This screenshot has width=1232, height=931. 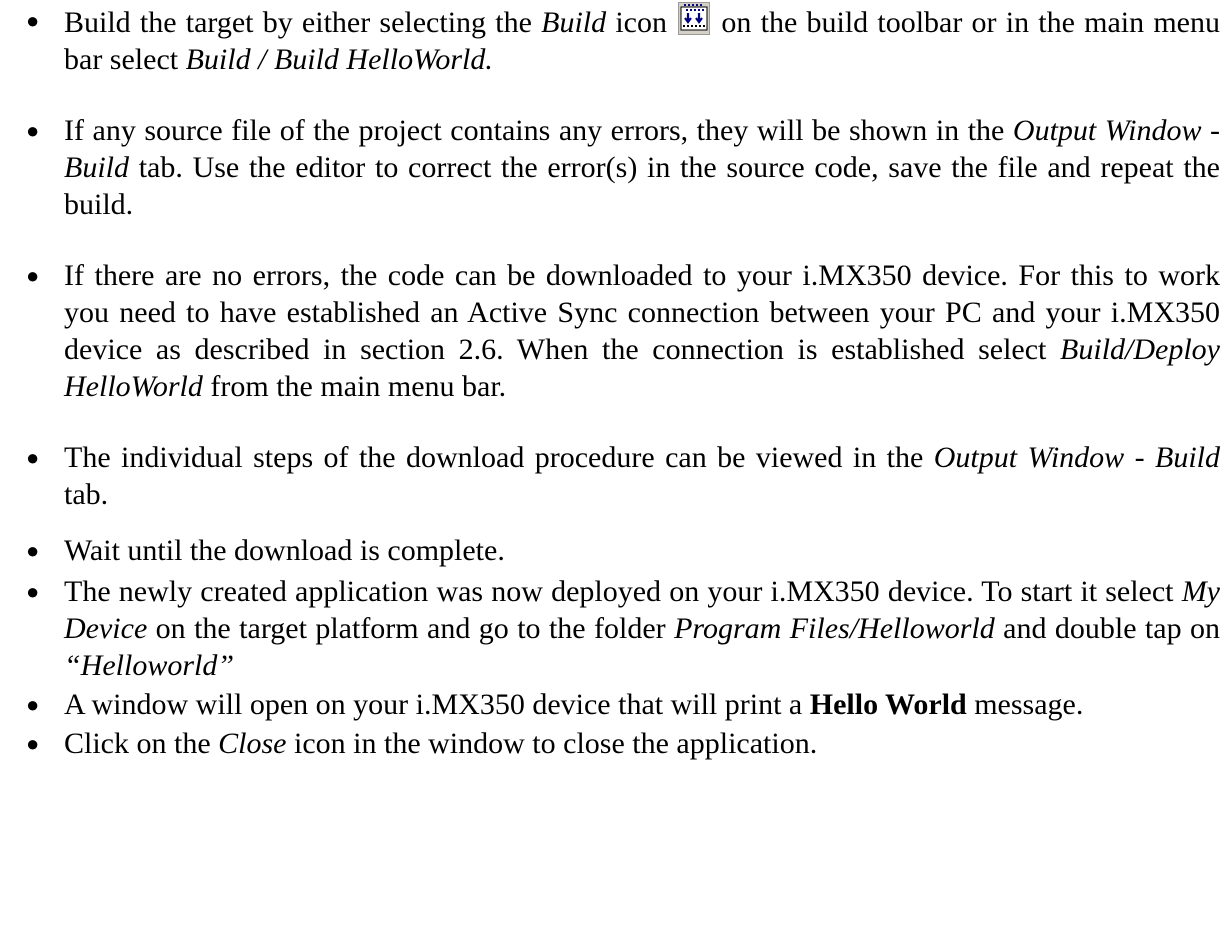 I want to click on build-icon, so click(x=694, y=18).